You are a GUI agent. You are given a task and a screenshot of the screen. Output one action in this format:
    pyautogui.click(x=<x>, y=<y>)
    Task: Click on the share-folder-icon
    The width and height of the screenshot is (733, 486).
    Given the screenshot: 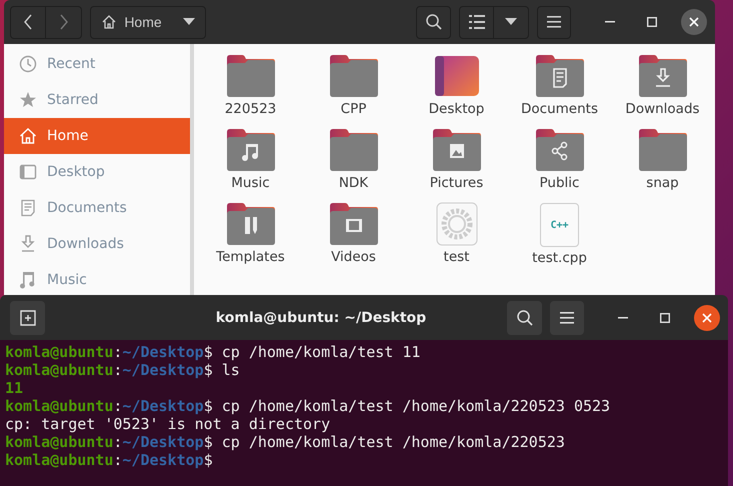 What is the action you would take?
    pyautogui.click(x=560, y=150)
    